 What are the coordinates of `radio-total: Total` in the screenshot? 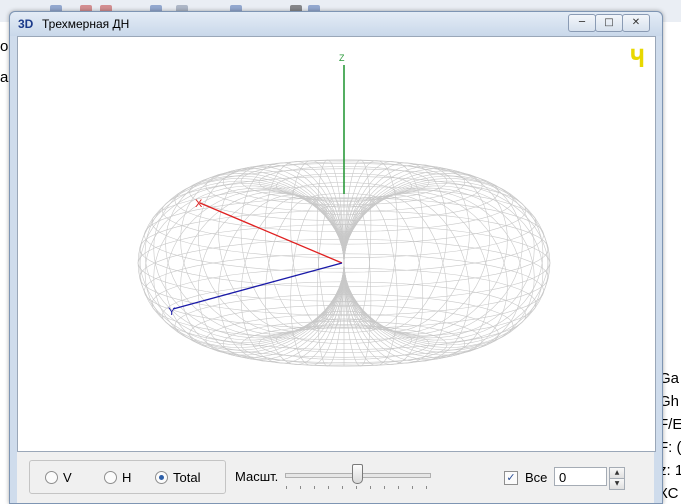 It's located at (177, 478).